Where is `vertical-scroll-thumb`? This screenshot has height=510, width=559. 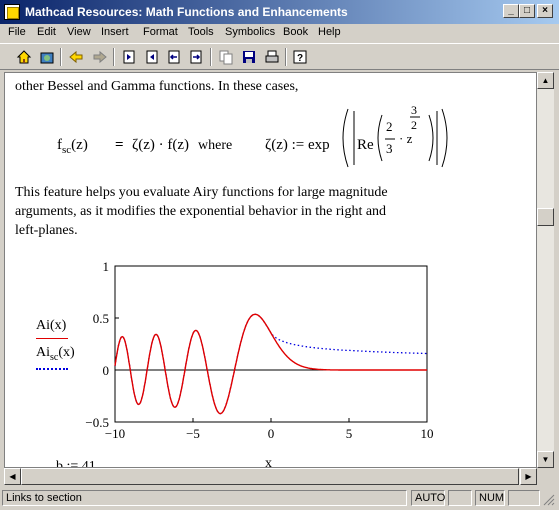
vertical-scroll-thumb is located at coordinates (545, 217).